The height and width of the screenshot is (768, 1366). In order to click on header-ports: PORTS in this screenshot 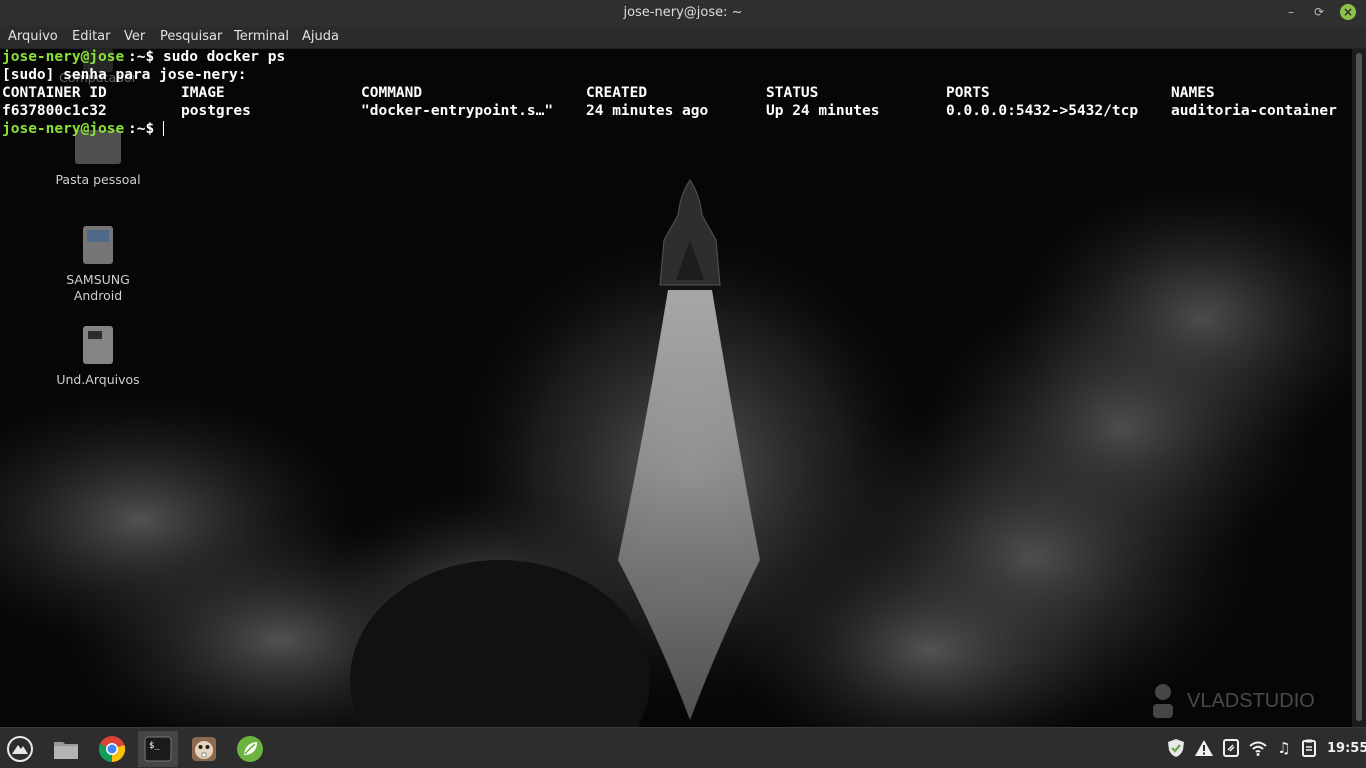, I will do `click(968, 93)`.